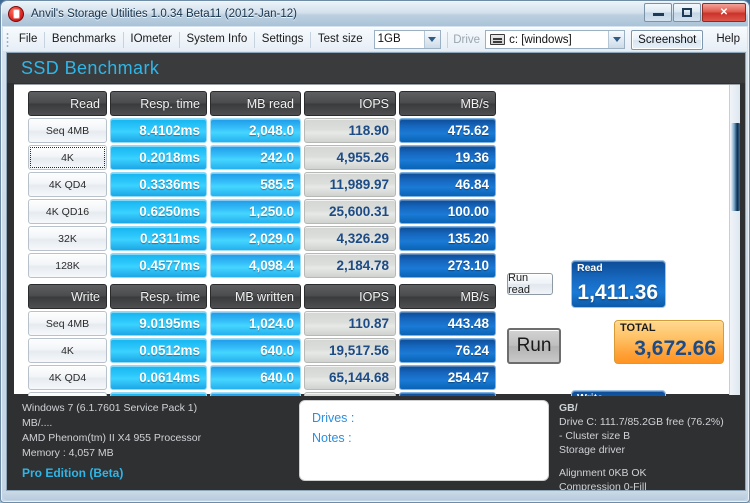 Image resolution: width=750 pixels, height=503 pixels. What do you see at coordinates (447, 184) in the screenshot?
I see `read-cell-mbs: 46.84` at bounding box center [447, 184].